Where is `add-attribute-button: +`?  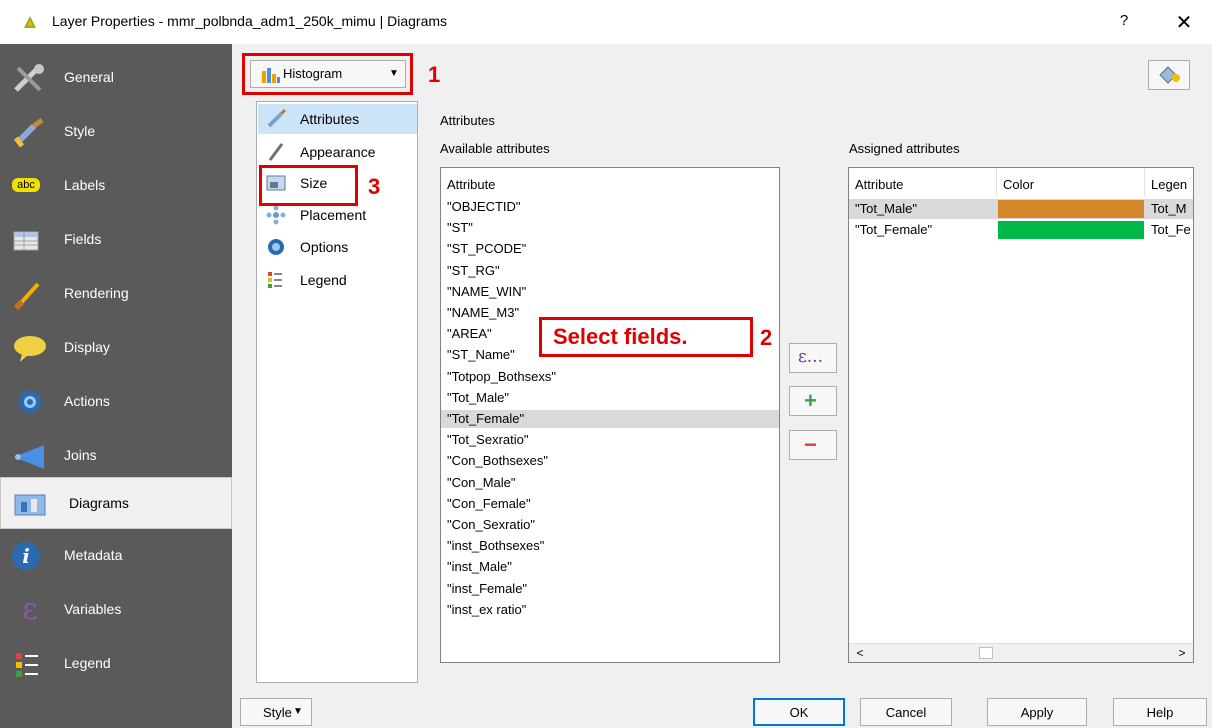 add-attribute-button: + is located at coordinates (813, 401).